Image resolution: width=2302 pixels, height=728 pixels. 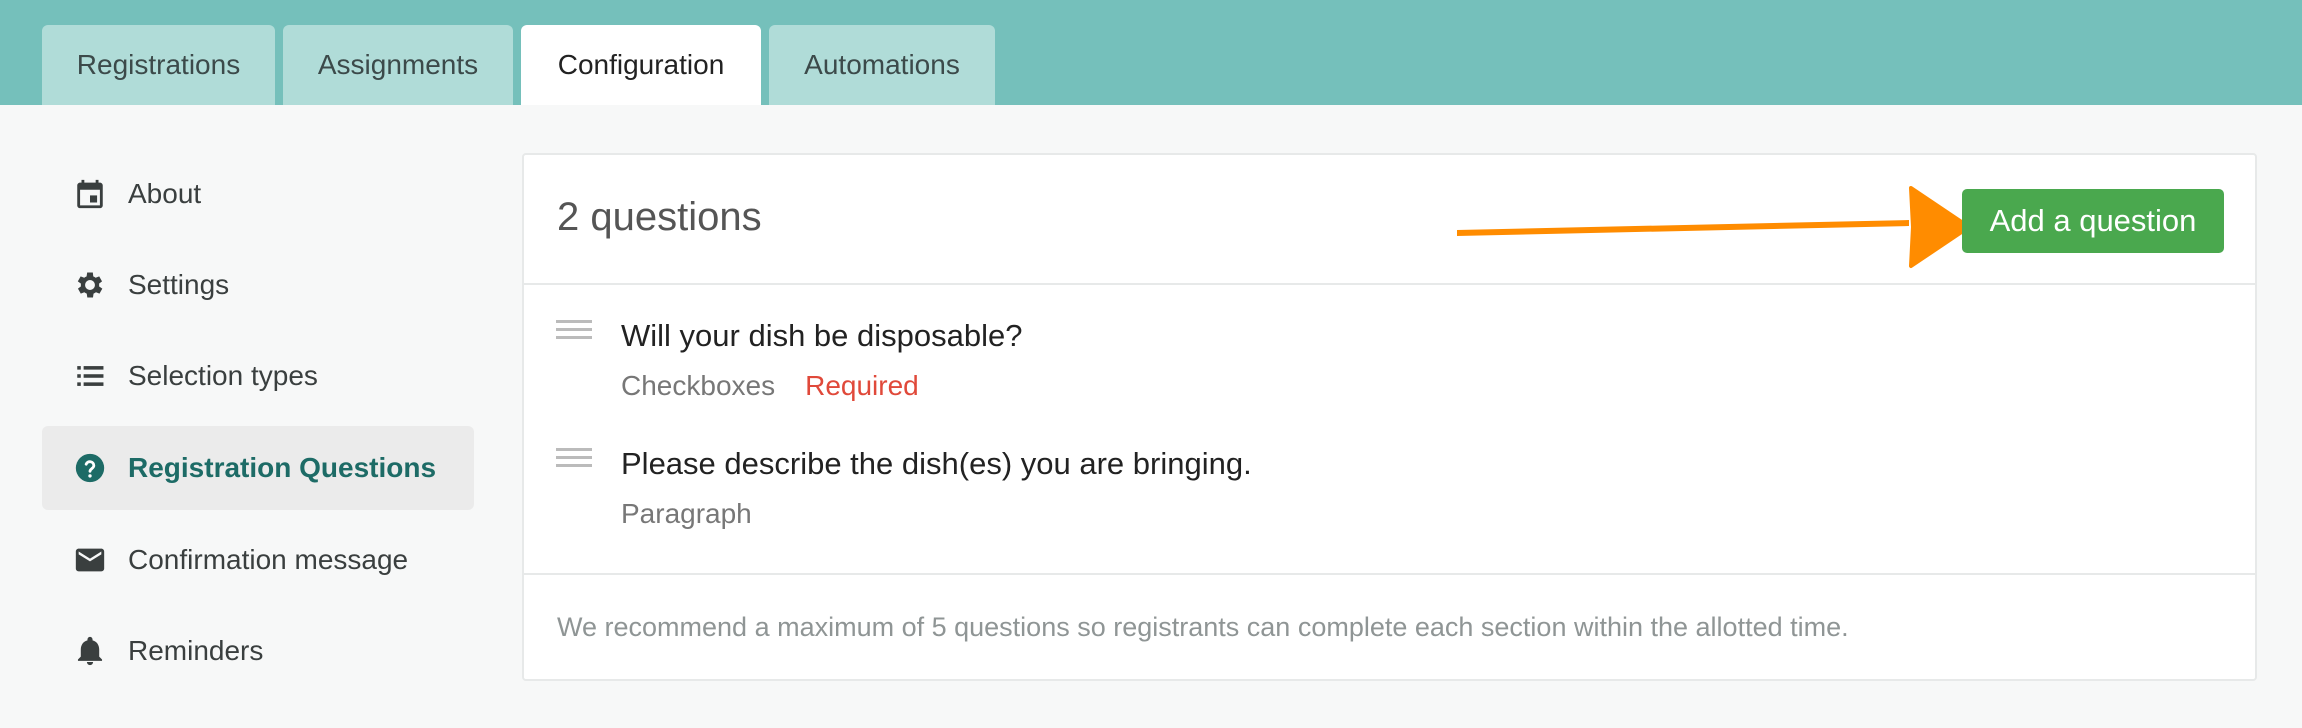 I want to click on sidebar-item-label: Settings, so click(x=179, y=284).